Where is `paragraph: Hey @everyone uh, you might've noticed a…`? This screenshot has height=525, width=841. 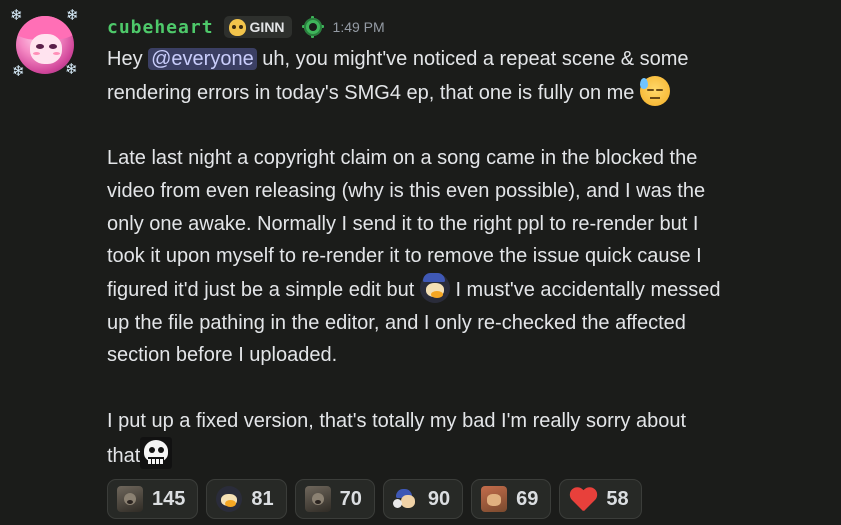
paragraph: Hey @everyone uh, you might've noticed a… is located at coordinates (469, 76).